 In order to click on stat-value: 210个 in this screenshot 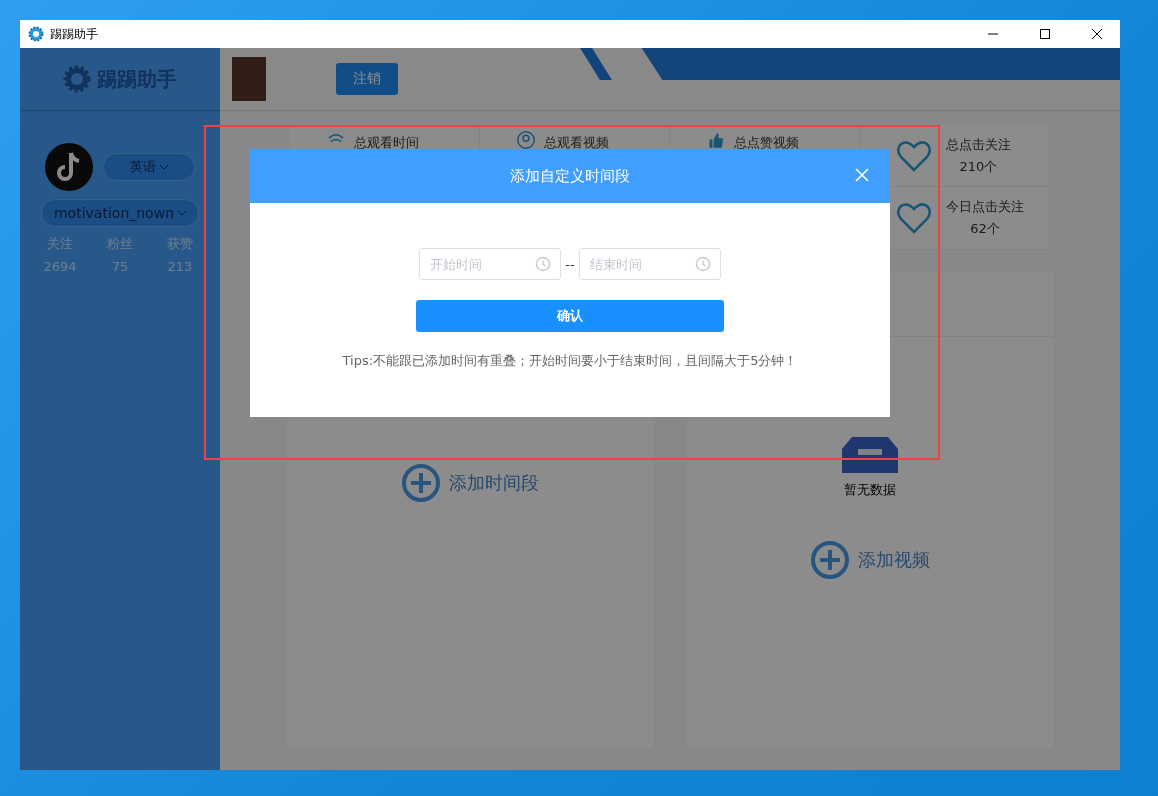, I will do `click(978, 166)`.